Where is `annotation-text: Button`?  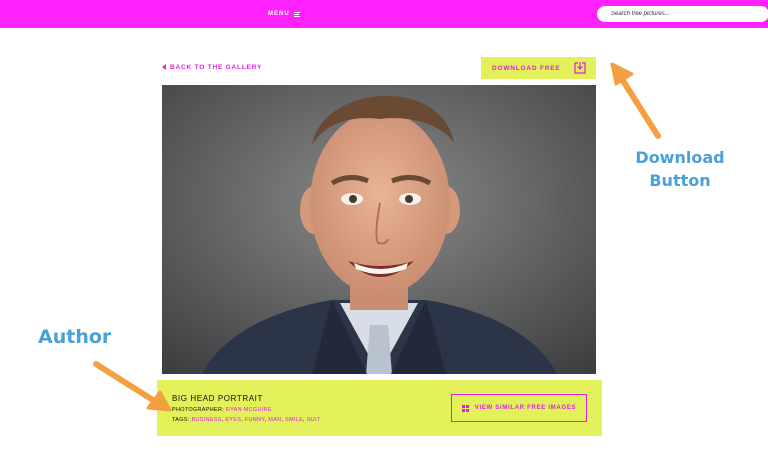
annotation-text: Button is located at coordinates (680, 180).